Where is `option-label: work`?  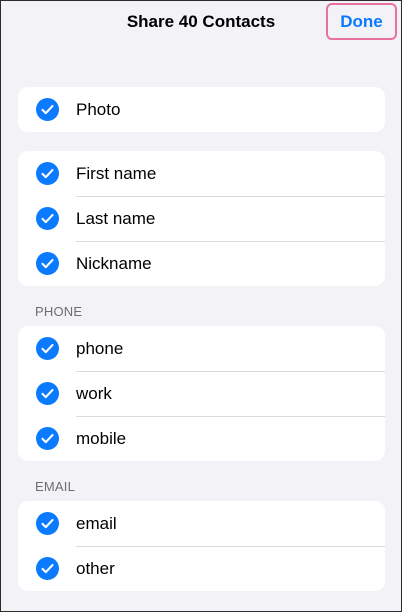
option-label: work is located at coordinates (94, 393).